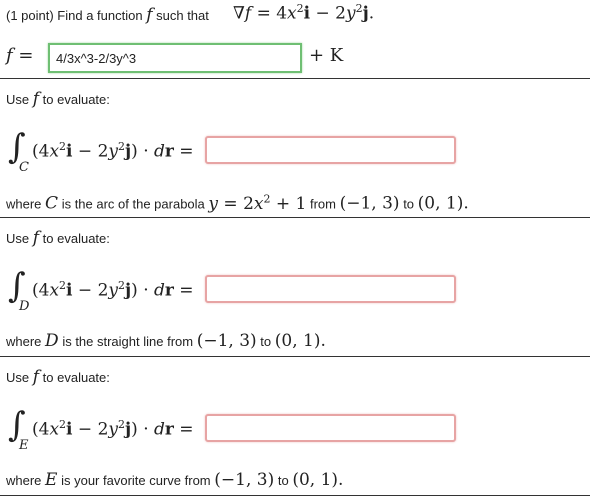 Image resolution: width=596 pixels, height=501 pixels. Describe the element at coordinates (330, 150) in the screenshot. I see `integral-c-input` at that location.